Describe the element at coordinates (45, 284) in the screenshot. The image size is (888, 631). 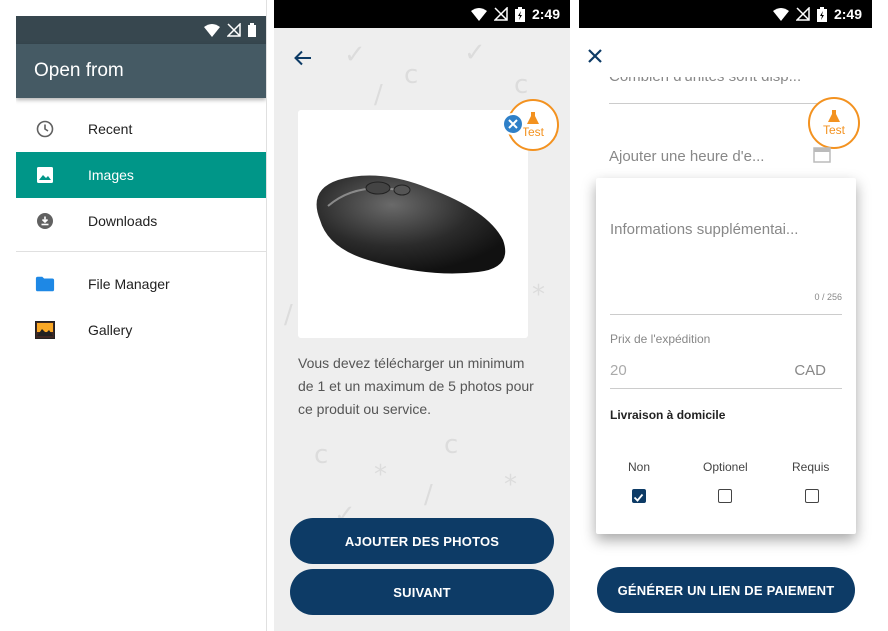
I see `folder-icon` at that location.